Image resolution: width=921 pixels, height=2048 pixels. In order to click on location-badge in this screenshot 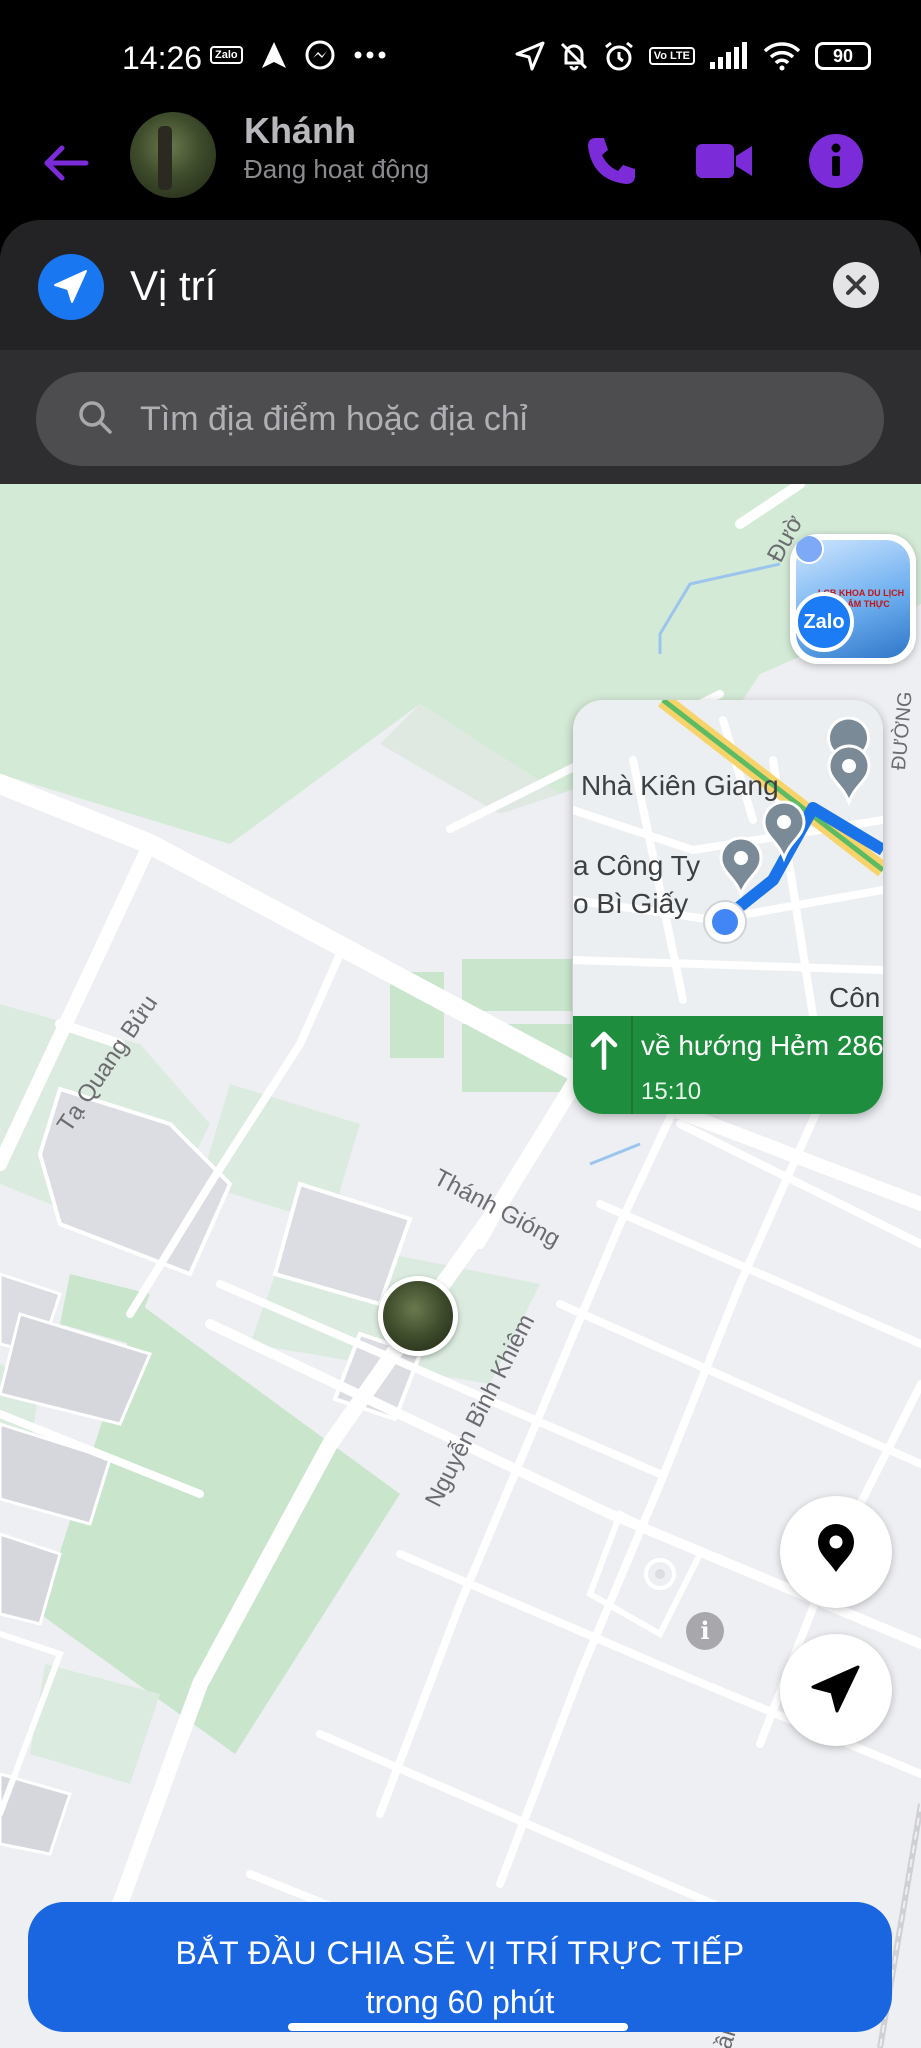, I will do `click(71, 287)`.